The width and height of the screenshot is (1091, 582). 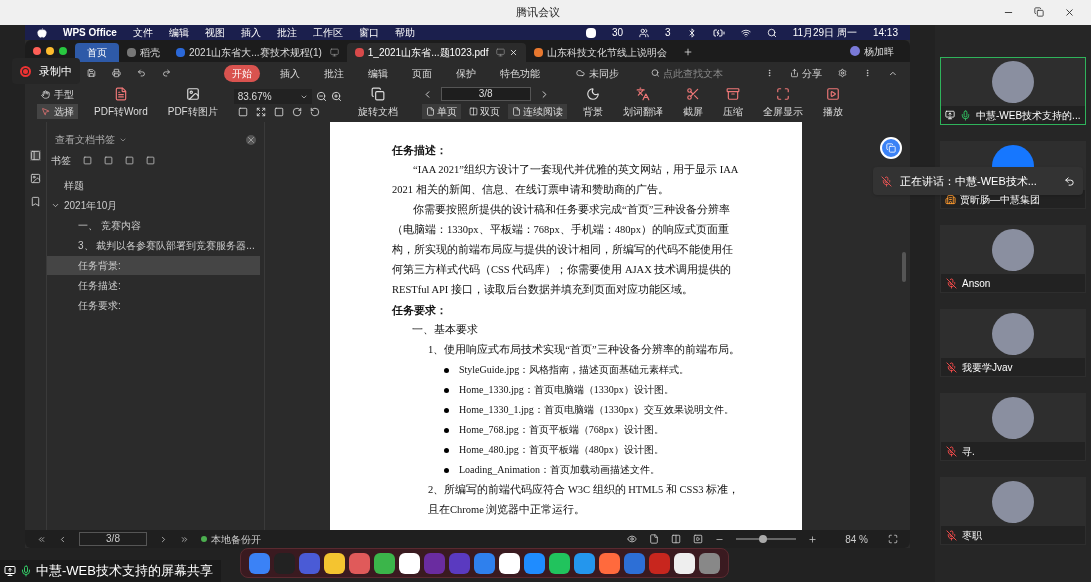 I want to click on list-item: Home_1330_1.jpg：首页电脑端（1330px）交互效果说明文件。, so click(x=596, y=410).